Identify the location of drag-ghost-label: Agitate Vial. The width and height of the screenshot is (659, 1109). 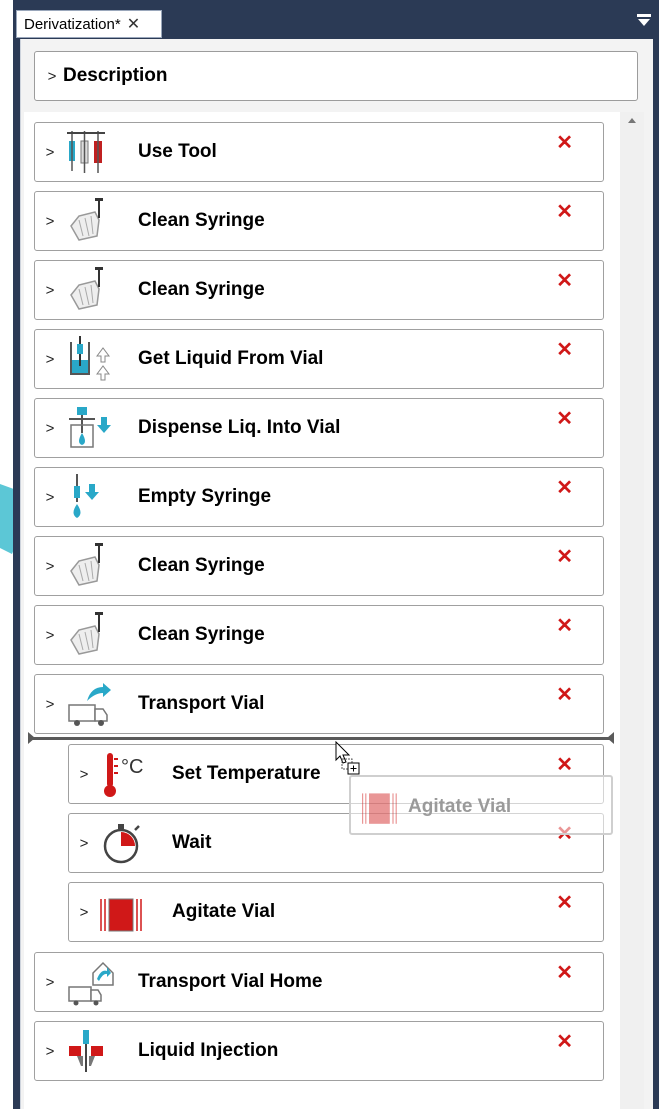
(460, 806).